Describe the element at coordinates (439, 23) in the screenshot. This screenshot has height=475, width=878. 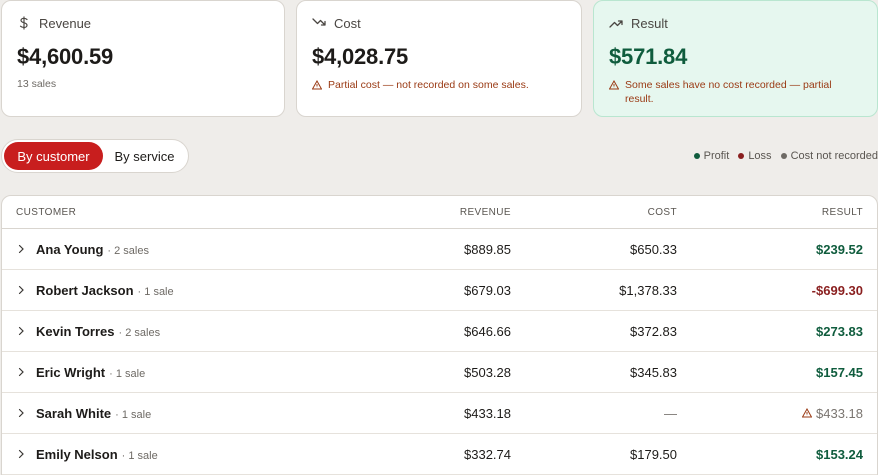
I see `cost-card-header: Cost` at that location.